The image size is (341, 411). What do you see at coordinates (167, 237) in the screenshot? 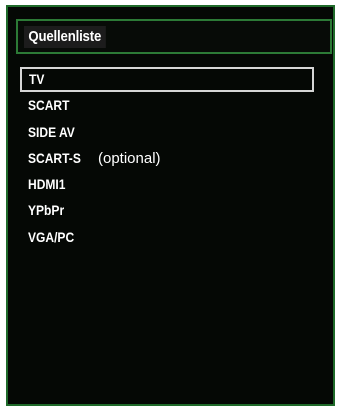
I see `source-item-vga-pc: VGA/PC` at bounding box center [167, 237].